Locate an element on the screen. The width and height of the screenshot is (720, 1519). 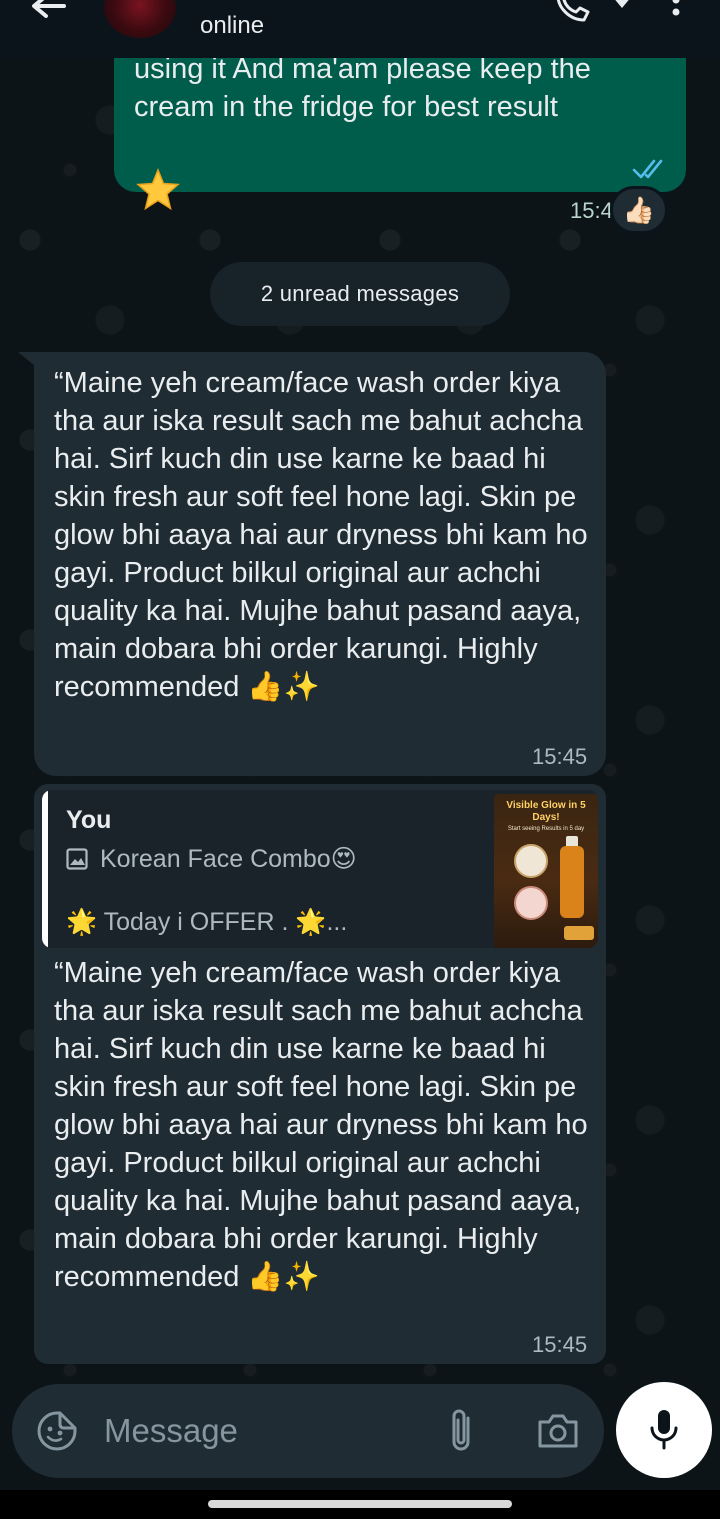
home-gesture-handle is located at coordinates (360, 1504).